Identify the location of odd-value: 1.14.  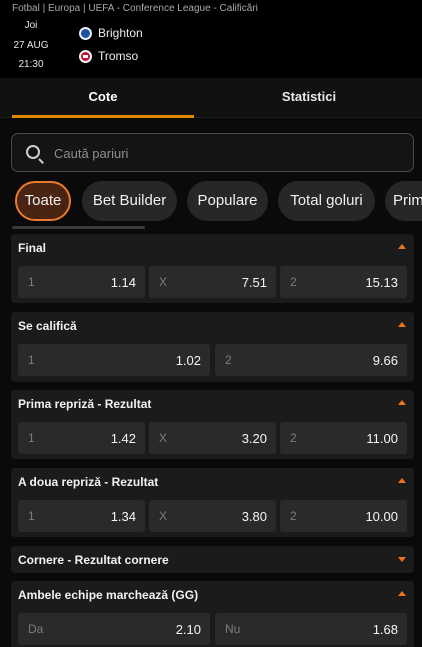
(123, 282).